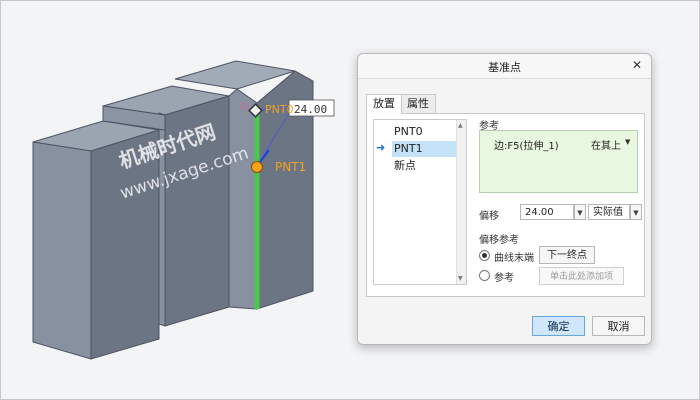  I want to click on ok-button: 确定, so click(558, 326).